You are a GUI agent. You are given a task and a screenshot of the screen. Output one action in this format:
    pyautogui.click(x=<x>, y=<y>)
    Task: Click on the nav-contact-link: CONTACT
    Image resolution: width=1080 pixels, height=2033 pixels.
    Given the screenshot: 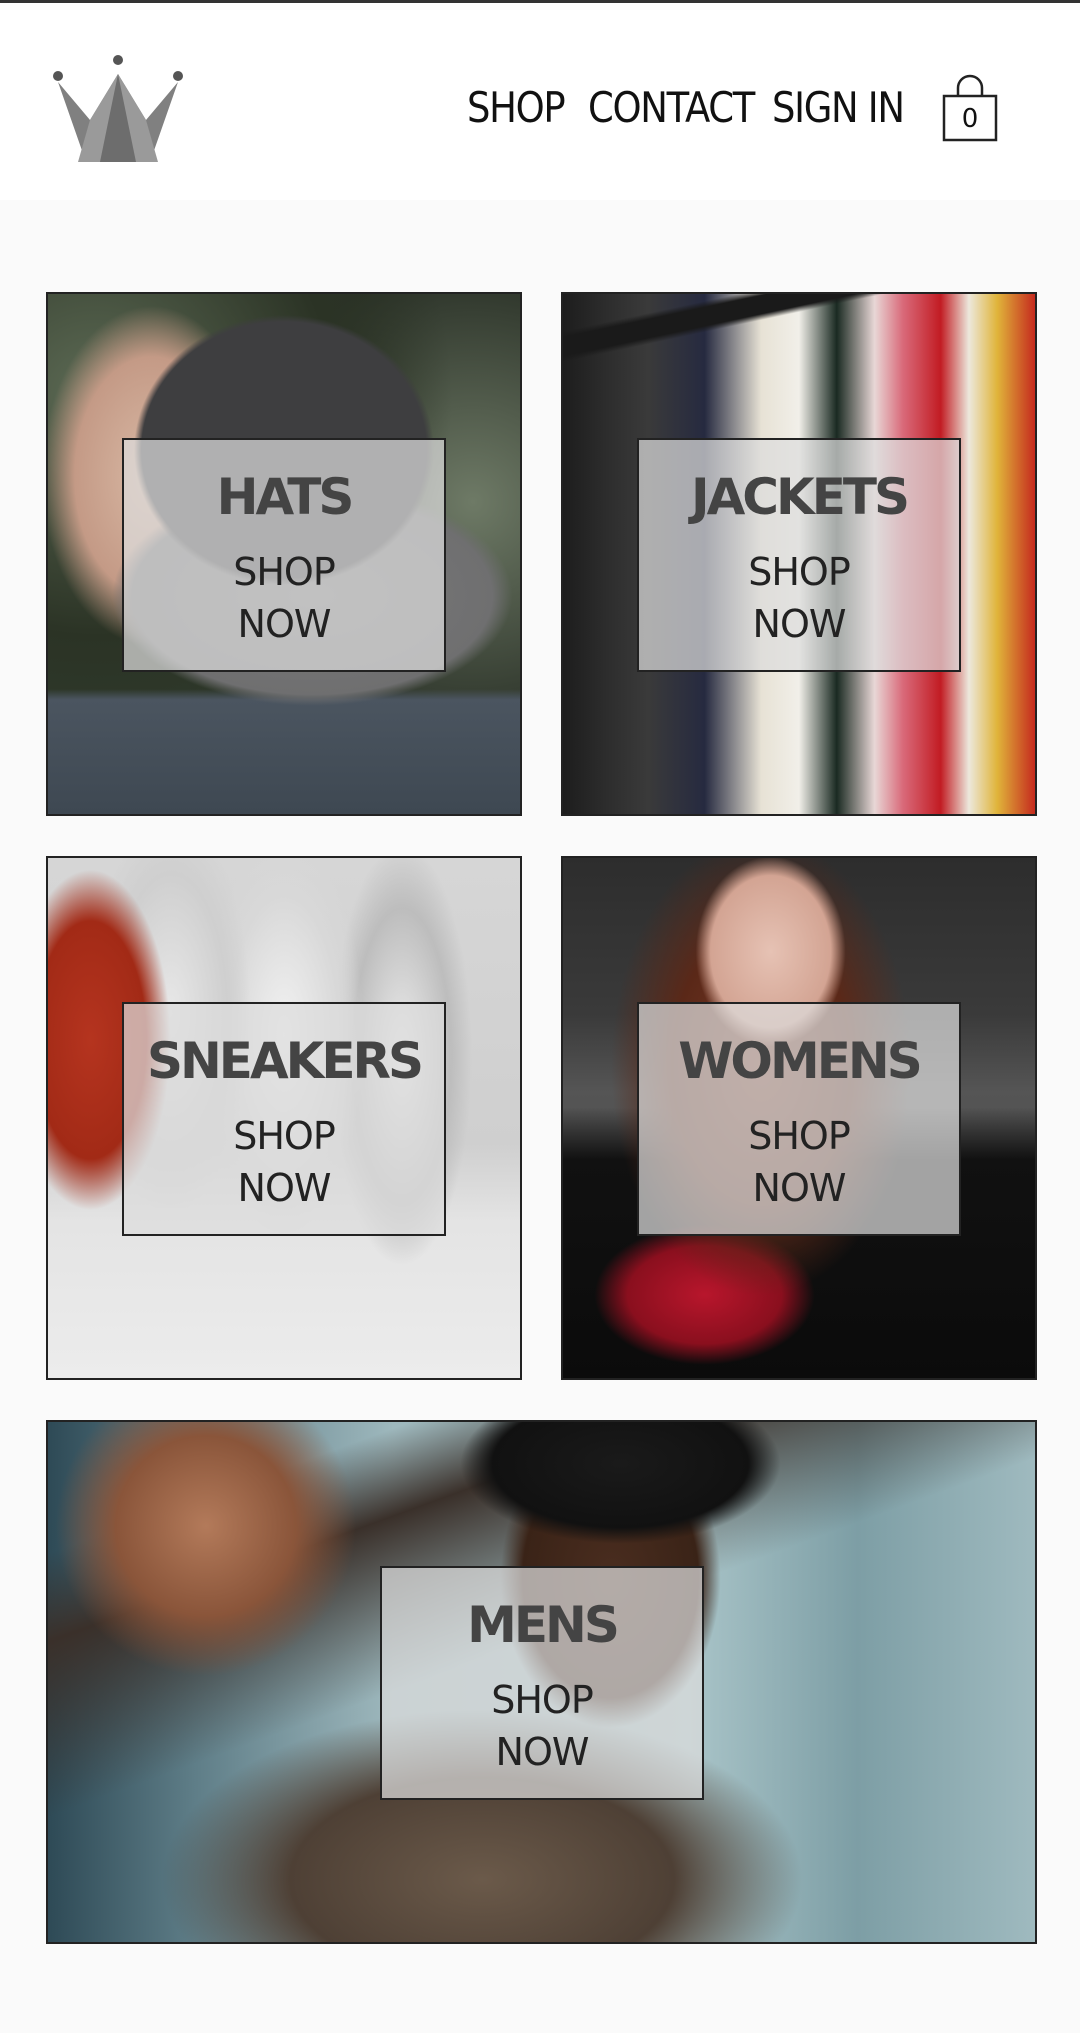 What is the action you would take?
    pyautogui.click(x=671, y=108)
    